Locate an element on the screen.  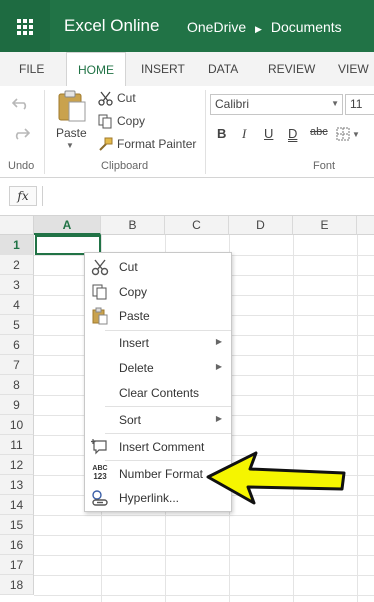
row-header-13: 13 is located at coordinates (17, 485).